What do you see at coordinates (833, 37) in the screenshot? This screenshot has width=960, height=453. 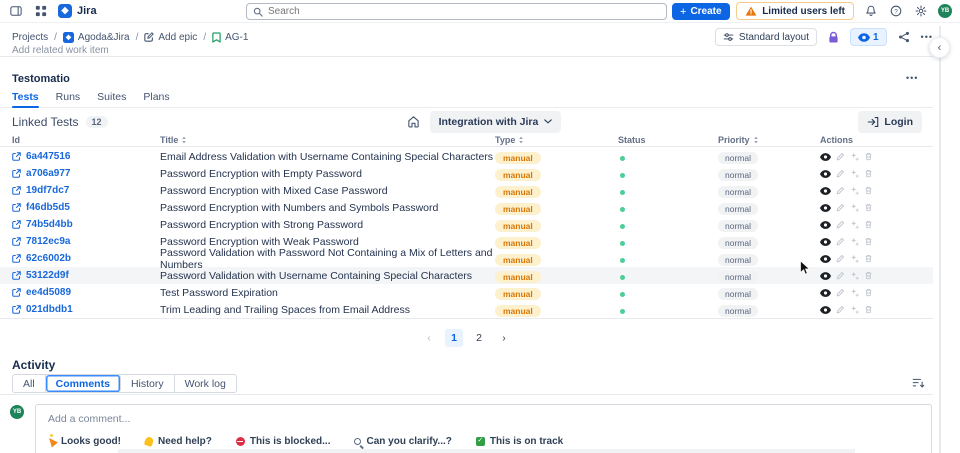 I see `lock-icon` at bounding box center [833, 37].